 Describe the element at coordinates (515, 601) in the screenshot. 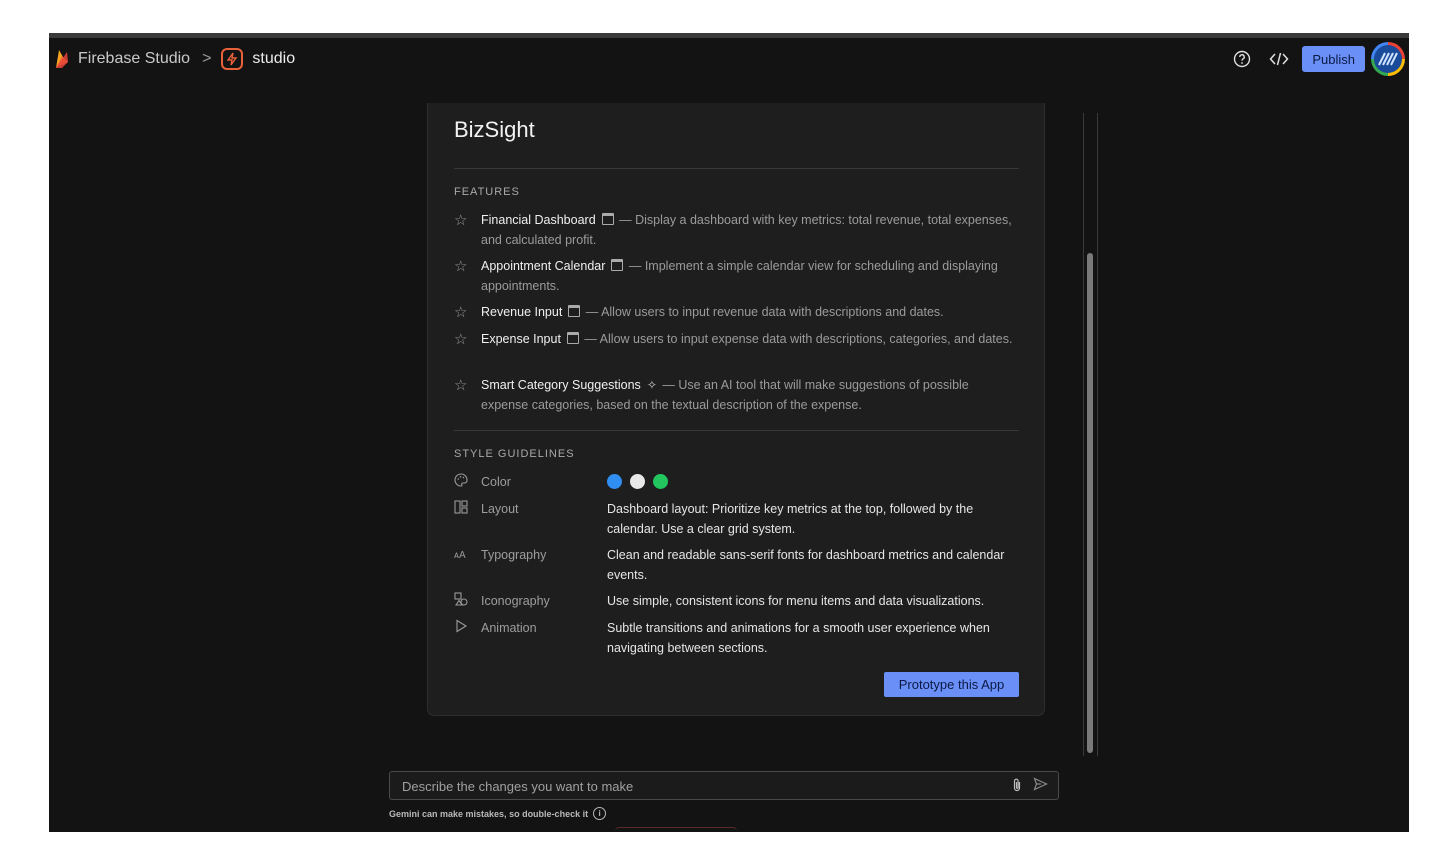

I see `style-label: Iconography` at that location.